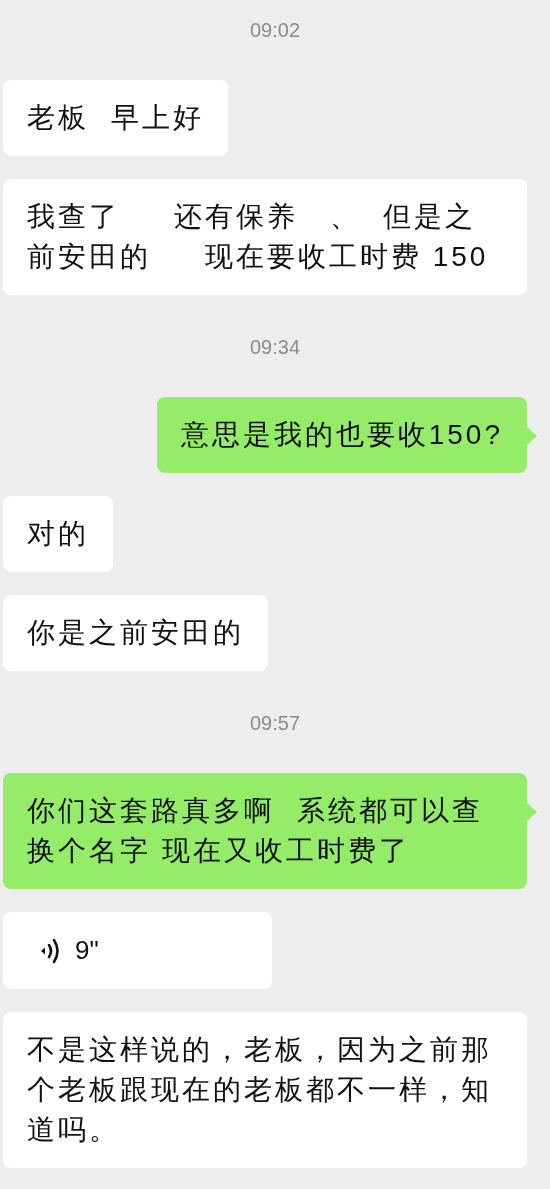  Describe the element at coordinates (135, 633) in the screenshot. I see `message-bubble: 你是之前安田的` at that location.